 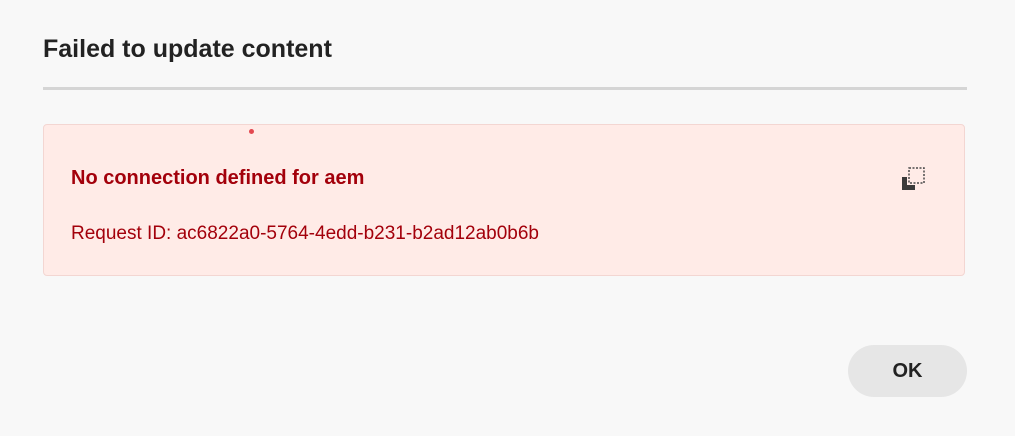 I want to click on request-id-label: Request ID:, so click(x=121, y=233).